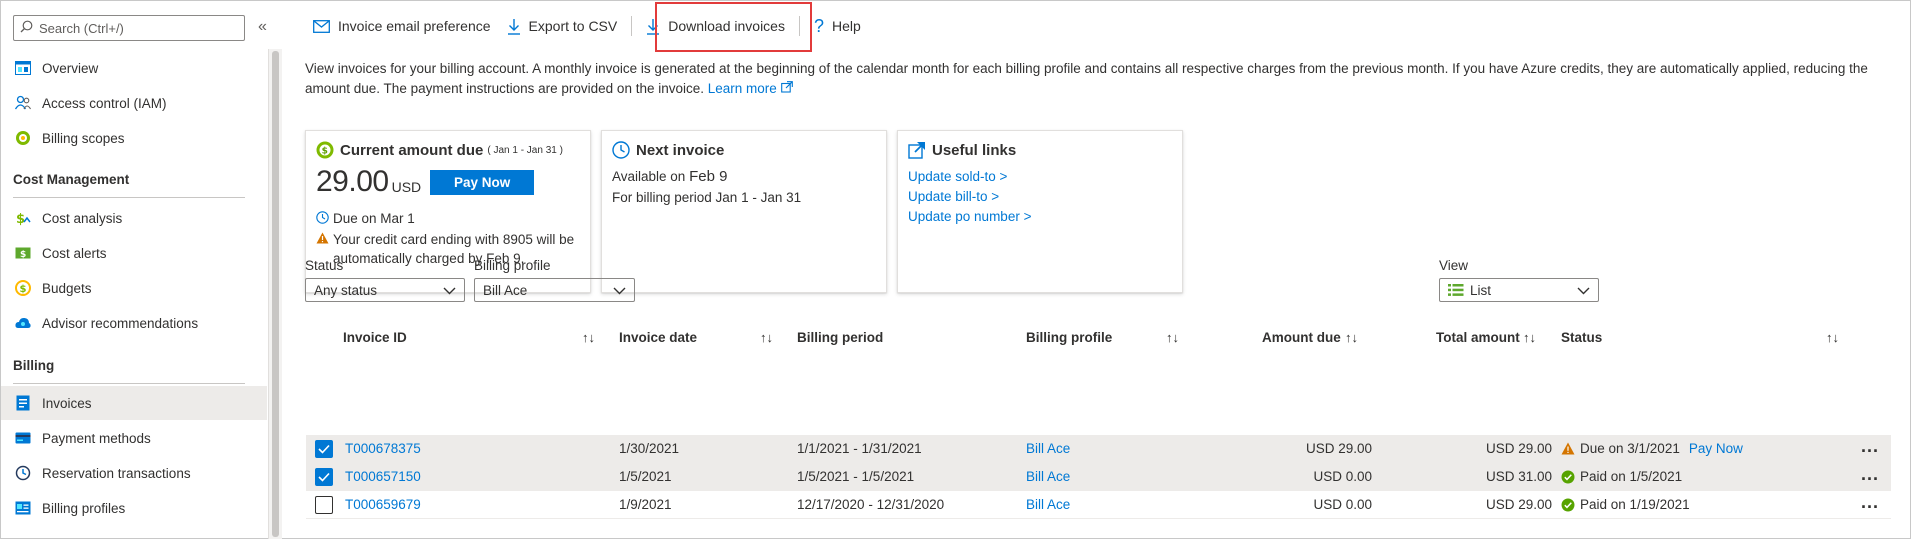 This screenshot has width=1911, height=539. I want to click on sidebar-item-reservation-transactions: Reservation transactions, so click(134, 473).